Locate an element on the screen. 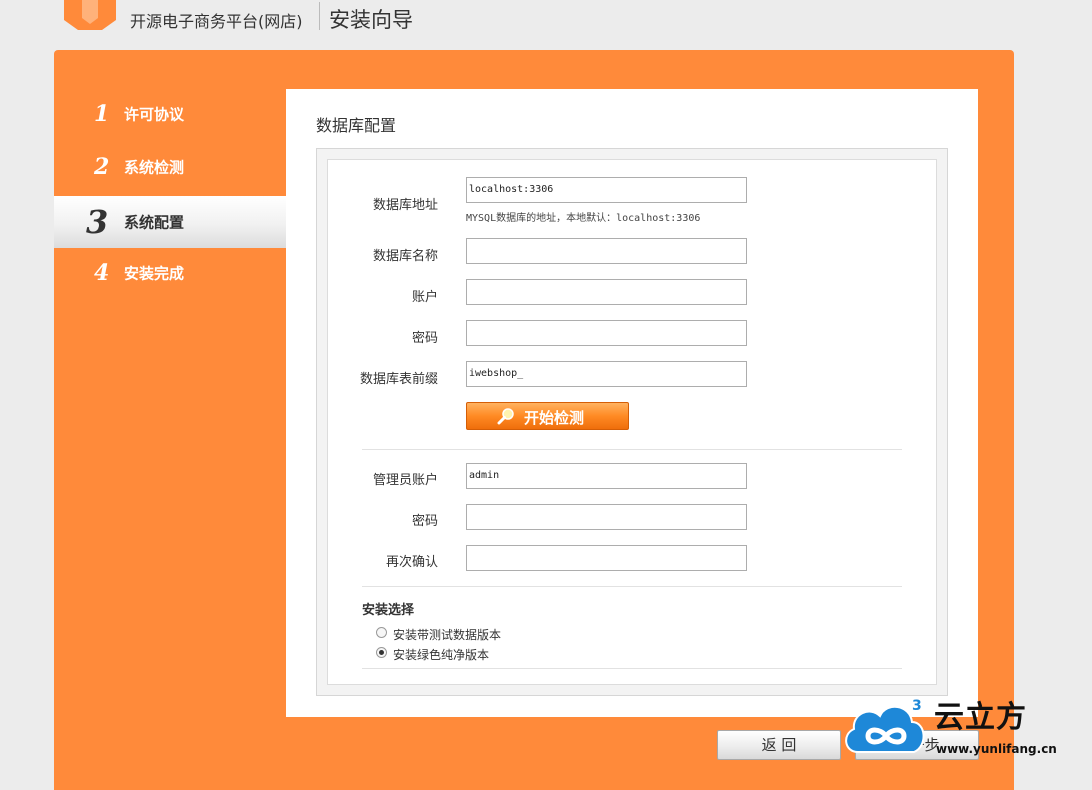  panel-title: 数据库配置 is located at coordinates (356, 125).